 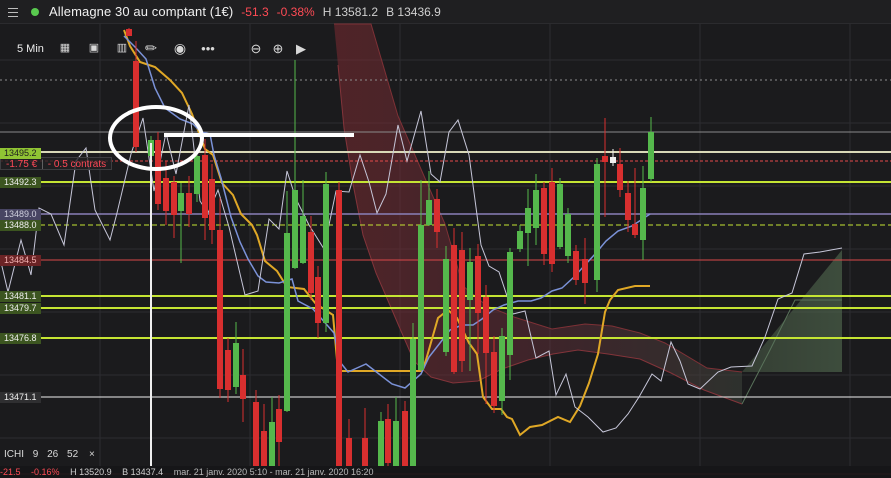 What do you see at coordinates (92, 454) in the screenshot?
I see `close-icon: ×` at bounding box center [92, 454].